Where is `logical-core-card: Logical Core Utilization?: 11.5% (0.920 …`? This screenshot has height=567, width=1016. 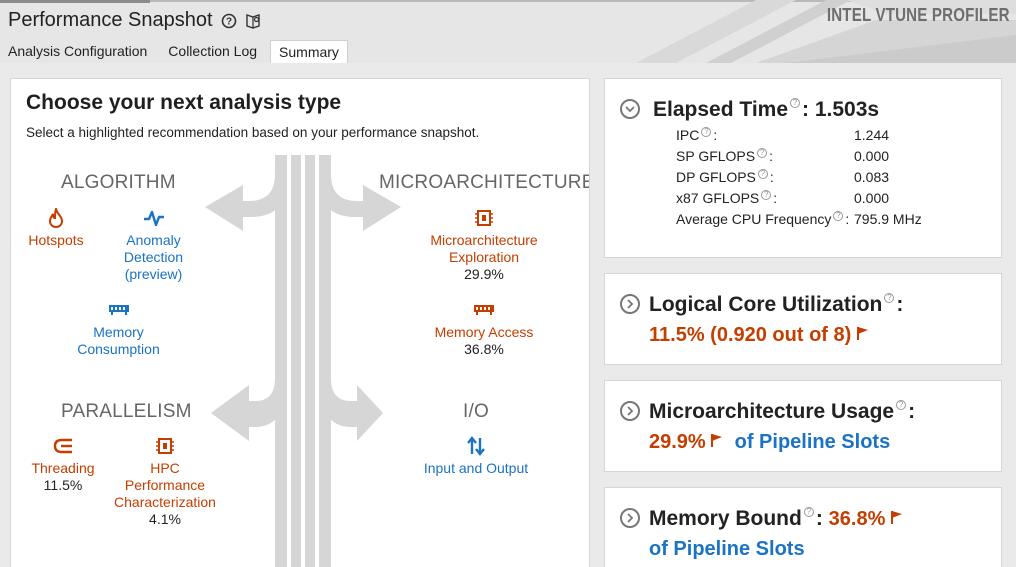 logical-core-card: Logical Core Utilization?: 11.5% (0.920 … is located at coordinates (803, 319).